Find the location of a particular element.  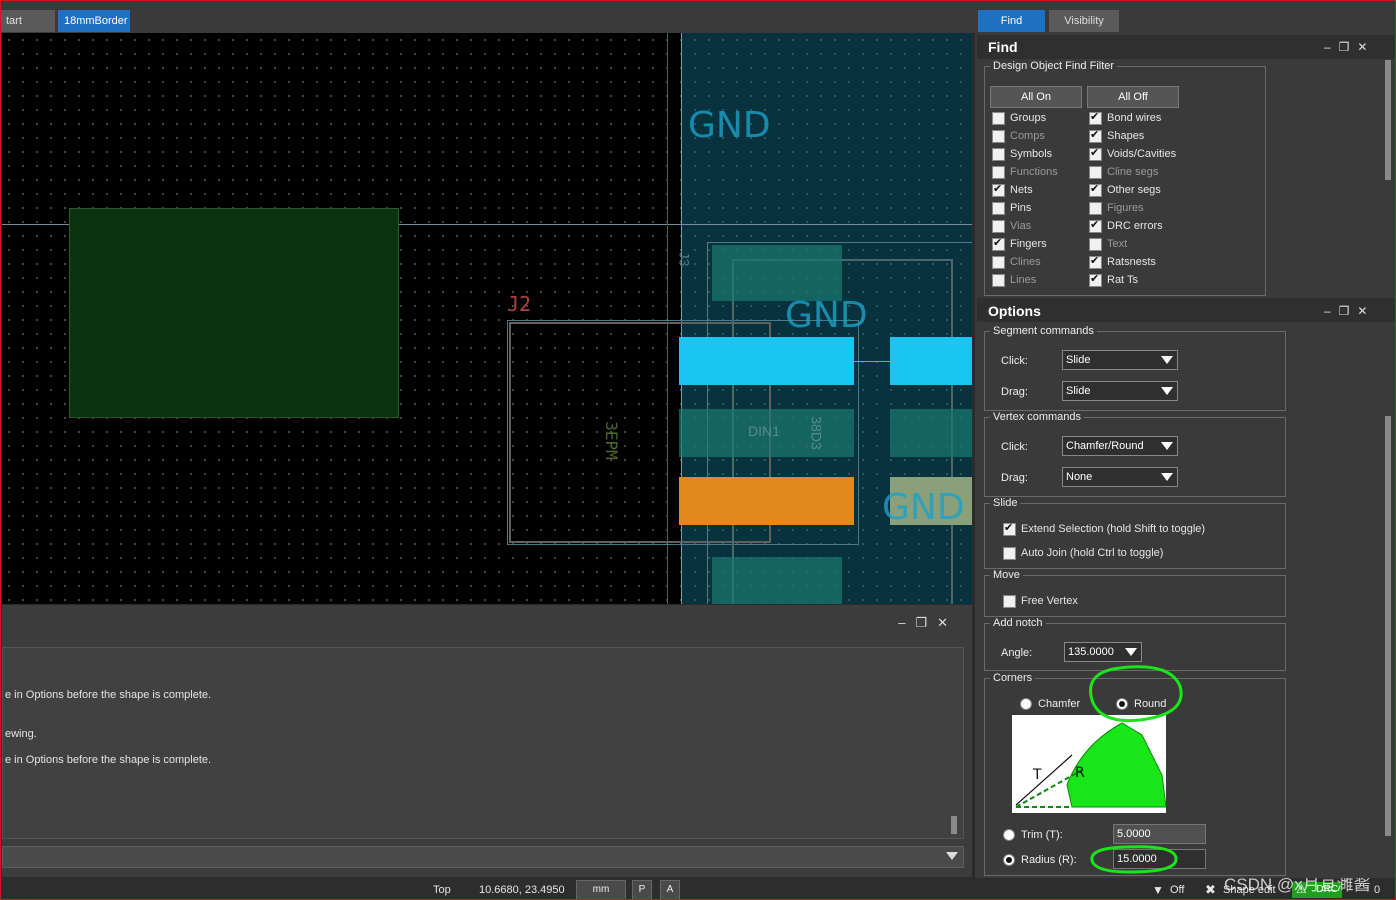

segment-click-select: Slide is located at coordinates (1120, 360).